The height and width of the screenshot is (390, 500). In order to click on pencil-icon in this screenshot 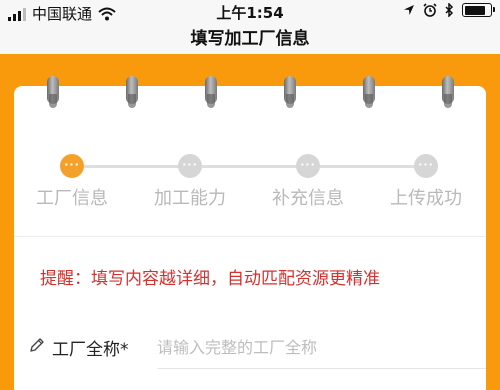, I will do `click(37, 345)`.